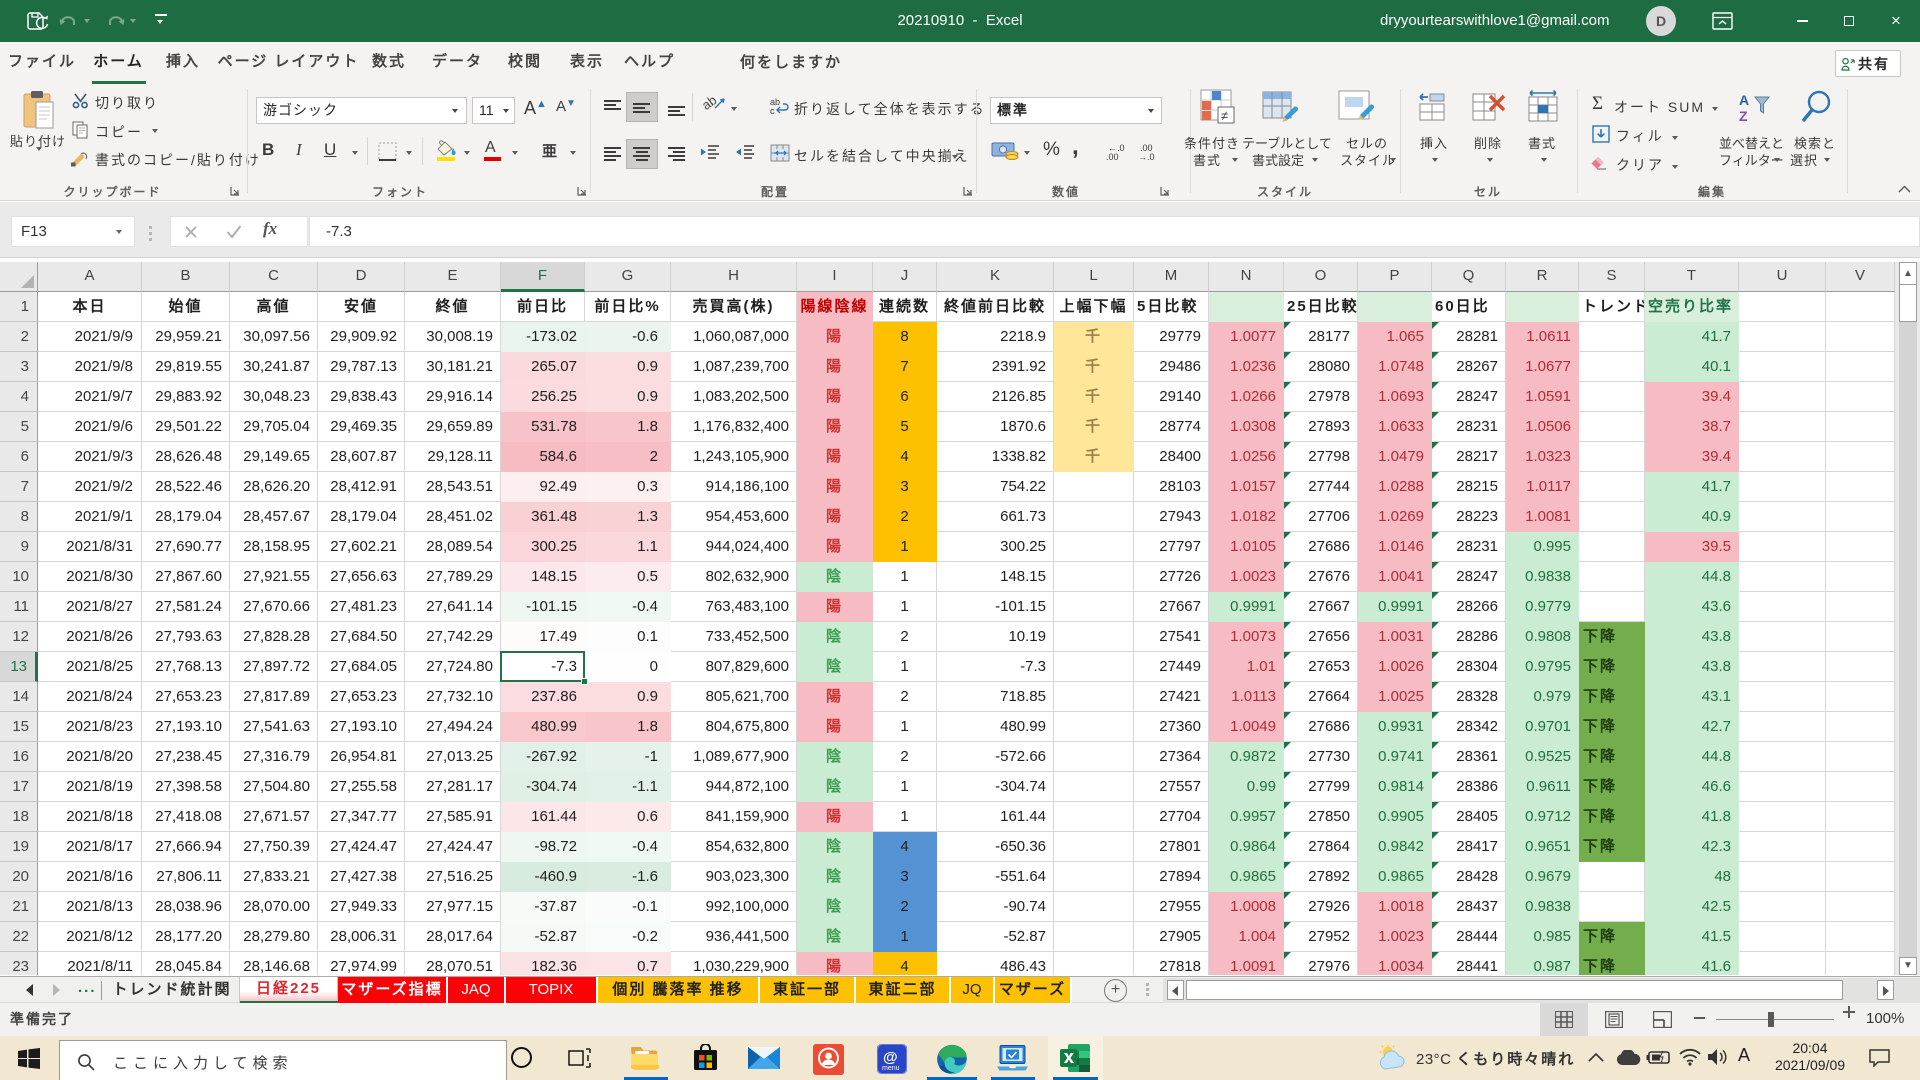 This screenshot has width=1920, height=1080. Describe the element at coordinates (1744, 100) in the screenshot. I see `svg-text: A` at that location.